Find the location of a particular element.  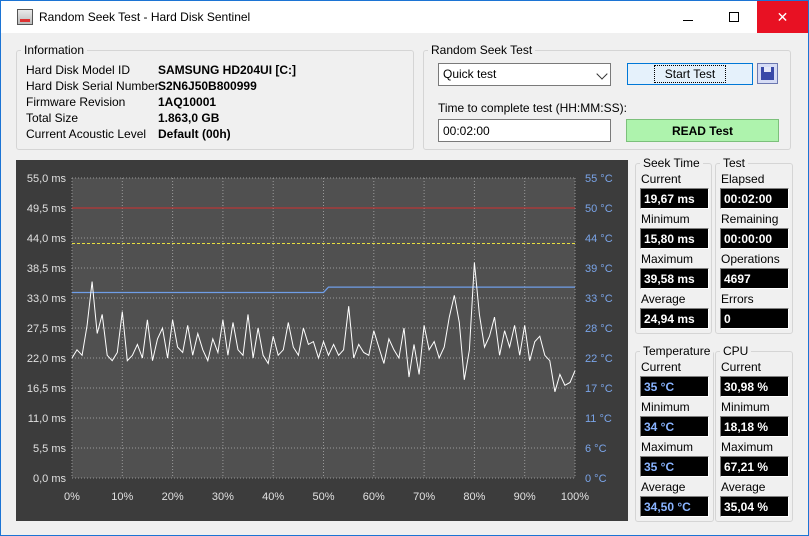

test-errors-value: 0 is located at coordinates (754, 318).